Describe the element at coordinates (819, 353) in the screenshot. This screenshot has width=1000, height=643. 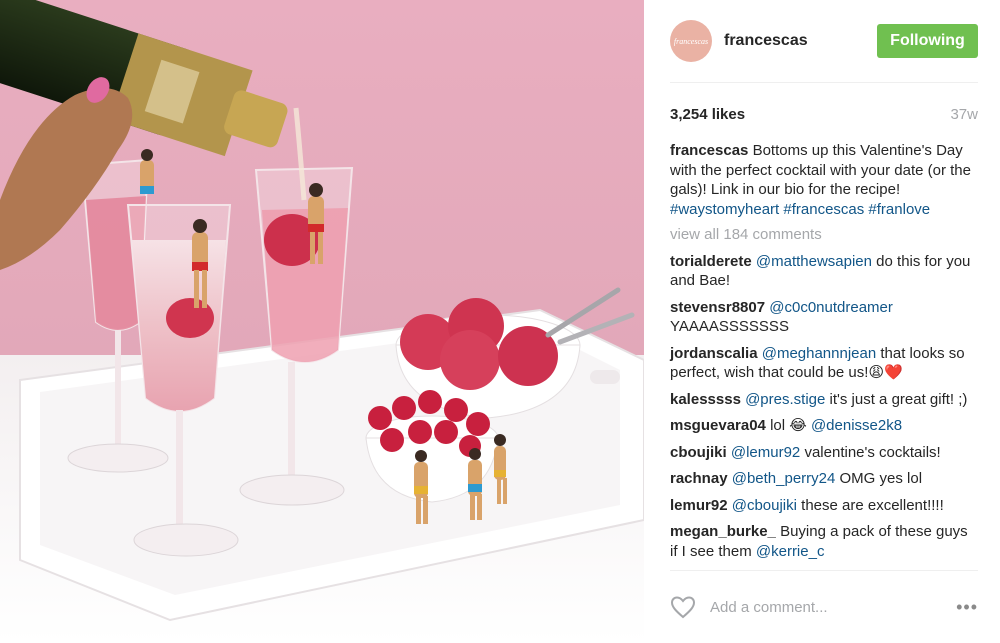
I see `comment-mention: @meghannnjean` at that location.